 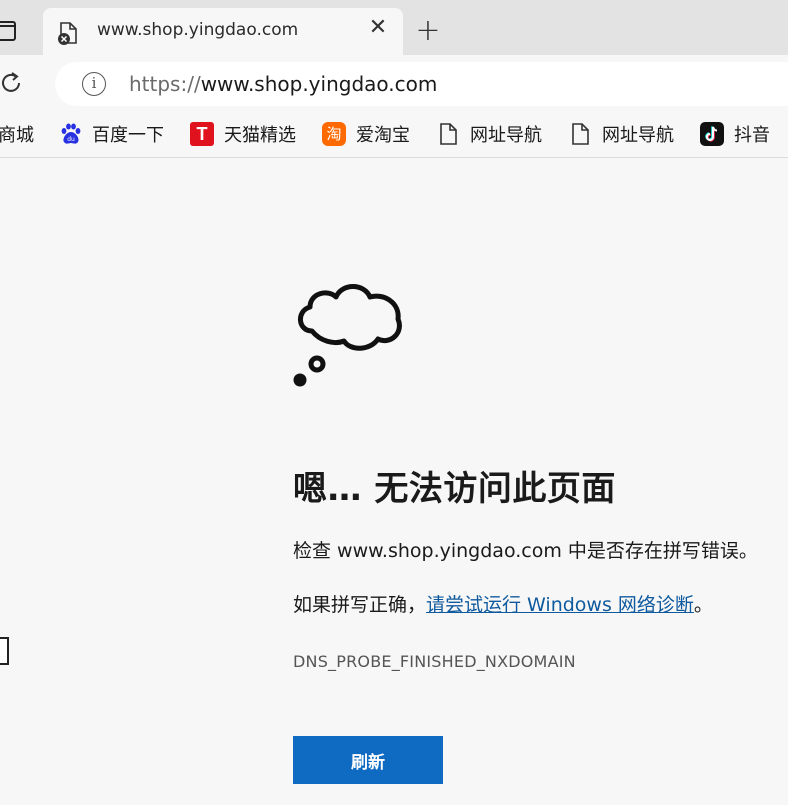 I want to click on network-diagnostics-link: 请尝试运行 Windows 网络诊断, so click(x=560, y=605).